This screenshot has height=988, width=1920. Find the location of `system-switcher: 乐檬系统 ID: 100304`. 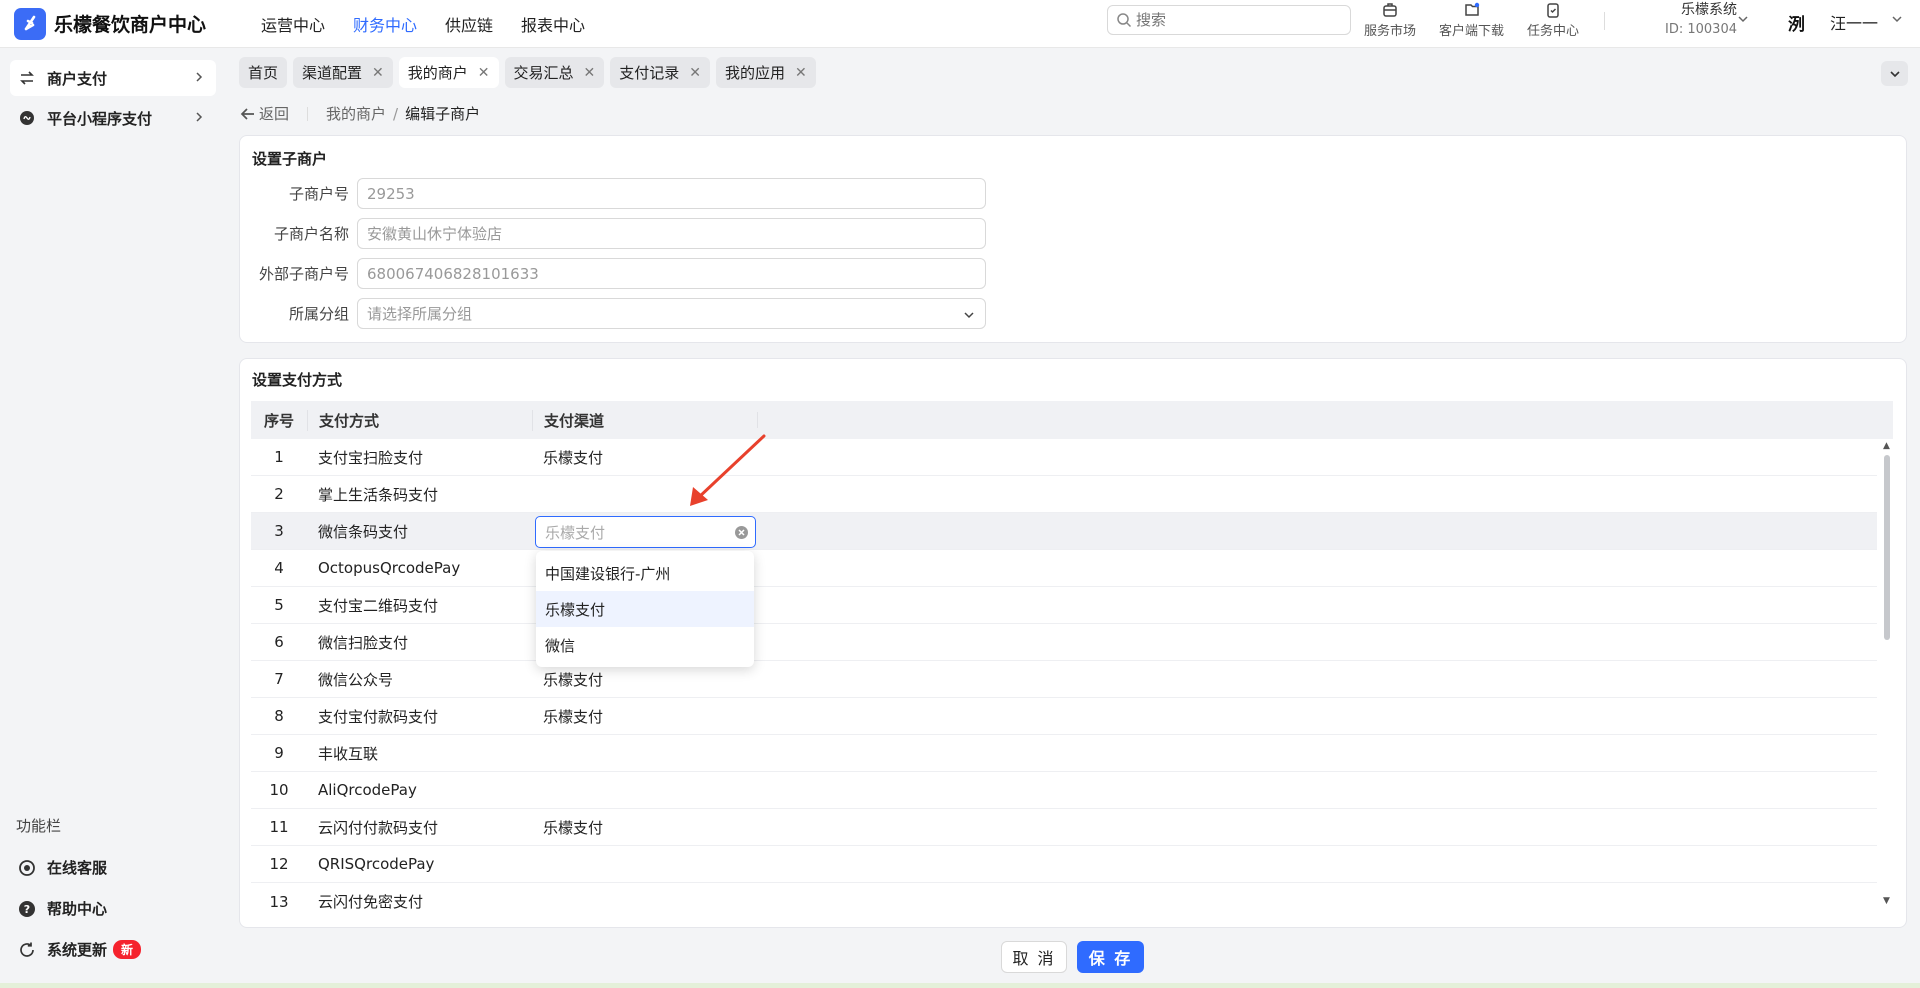

system-switcher: 乐檬系统 ID: 100304 is located at coordinates (1701, 20).